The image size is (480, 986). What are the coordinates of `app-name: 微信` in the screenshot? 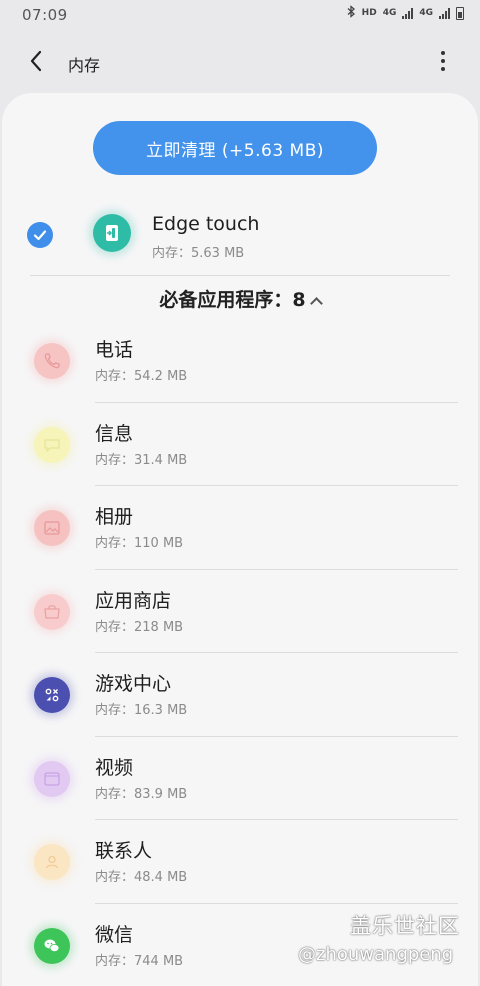 It's located at (114, 934).